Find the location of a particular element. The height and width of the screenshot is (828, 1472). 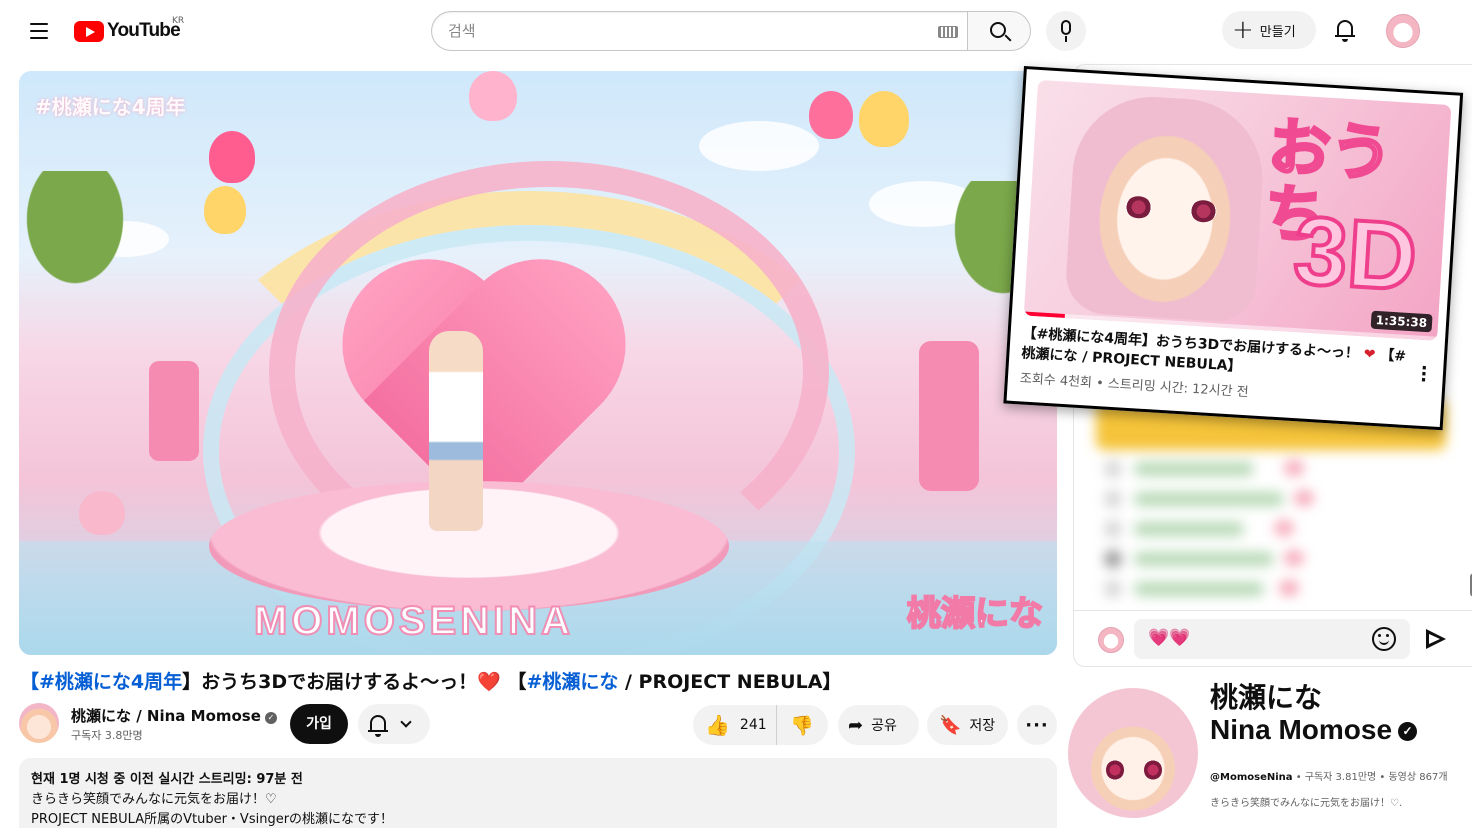

avatar-figure is located at coordinates (456, 431).